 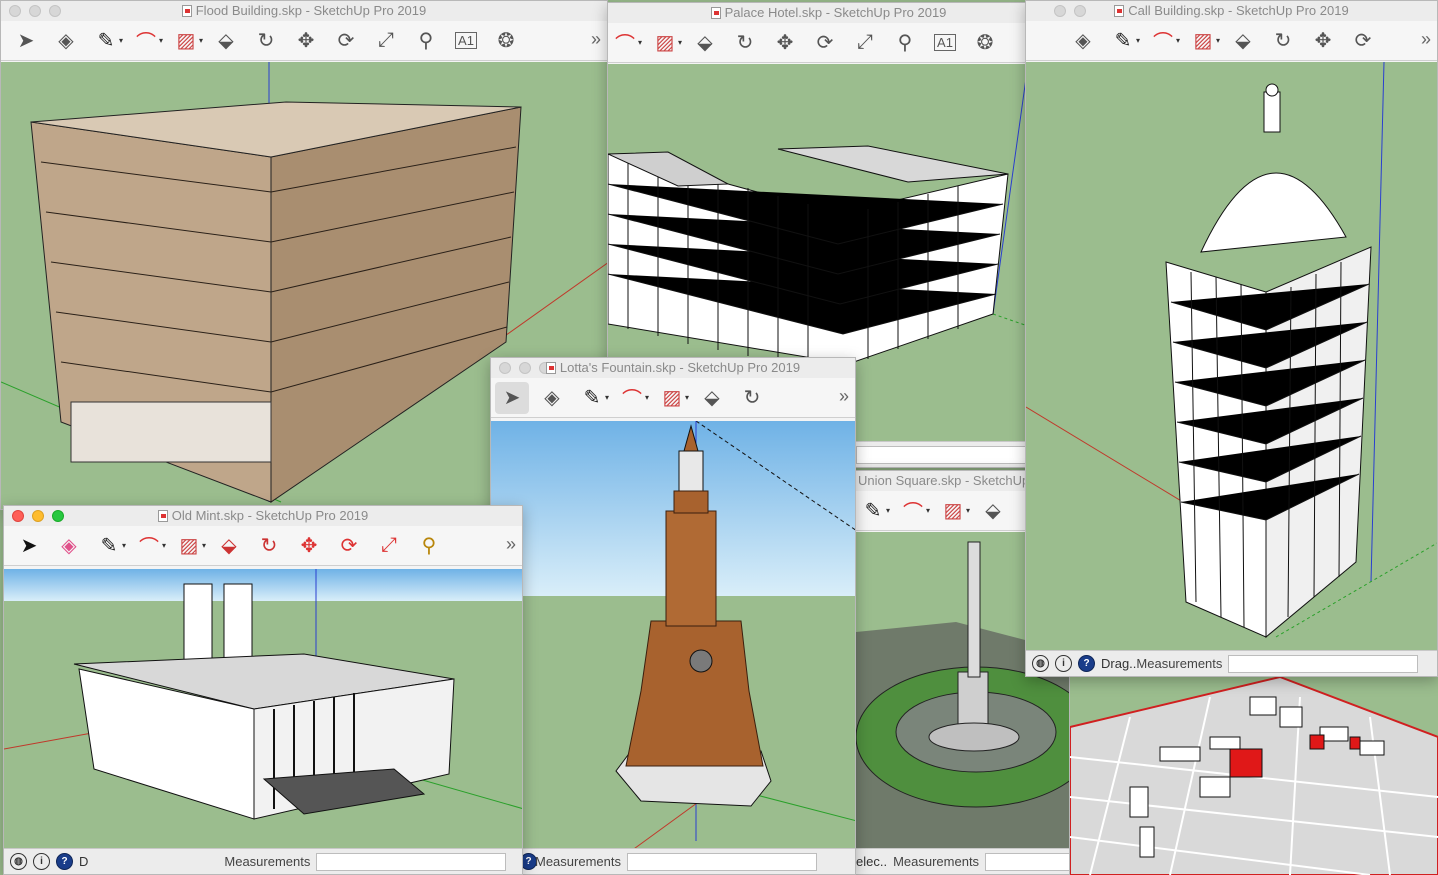 I want to click on rectangle-icon: ▨, so click(x=186, y=41).